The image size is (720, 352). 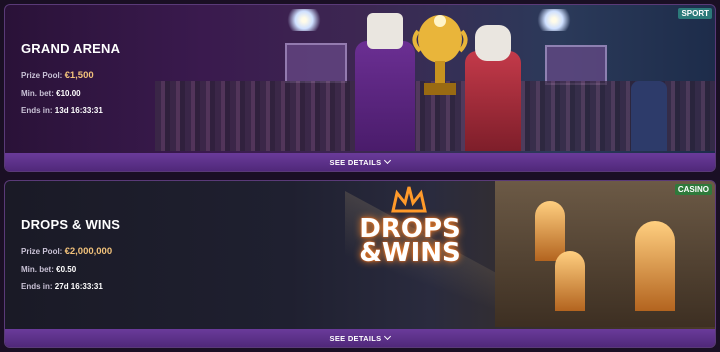 What do you see at coordinates (78, 110) in the screenshot?
I see `ends-in-value: 13d 16:33:31` at bounding box center [78, 110].